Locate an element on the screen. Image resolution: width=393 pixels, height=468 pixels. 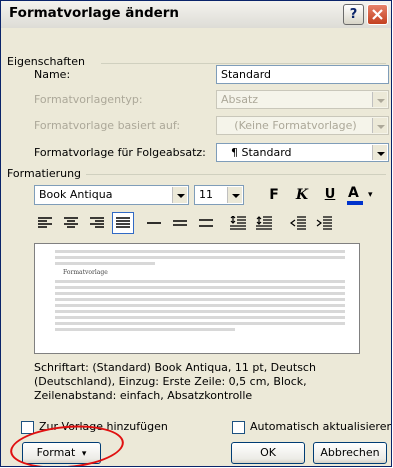
name-input: Standard is located at coordinates (302, 74).